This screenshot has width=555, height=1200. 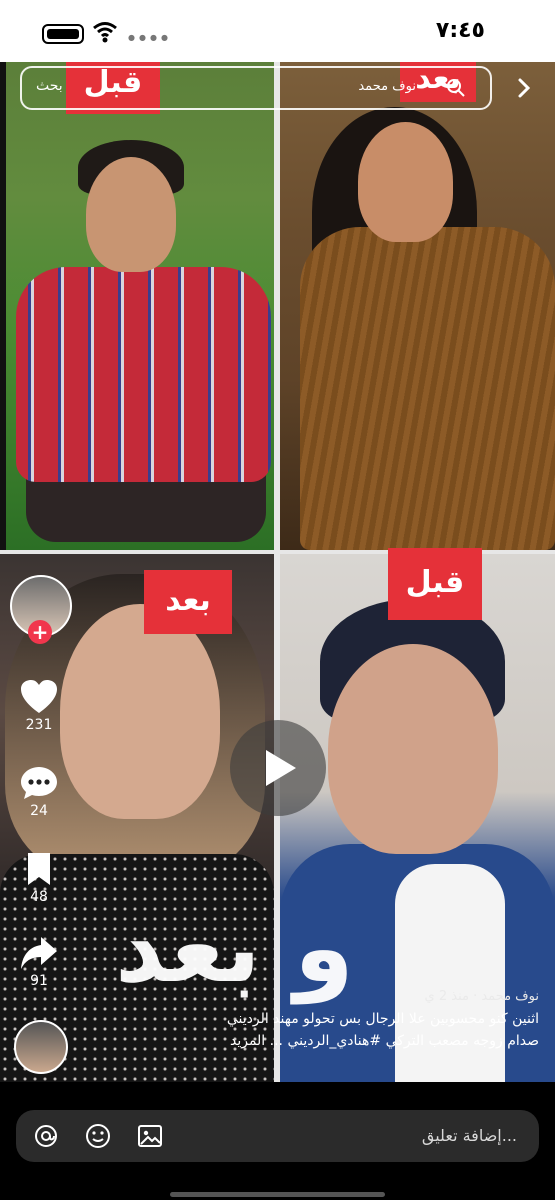 I want to click on caption-after-bottom: بعد, so click(x=188, y=602).